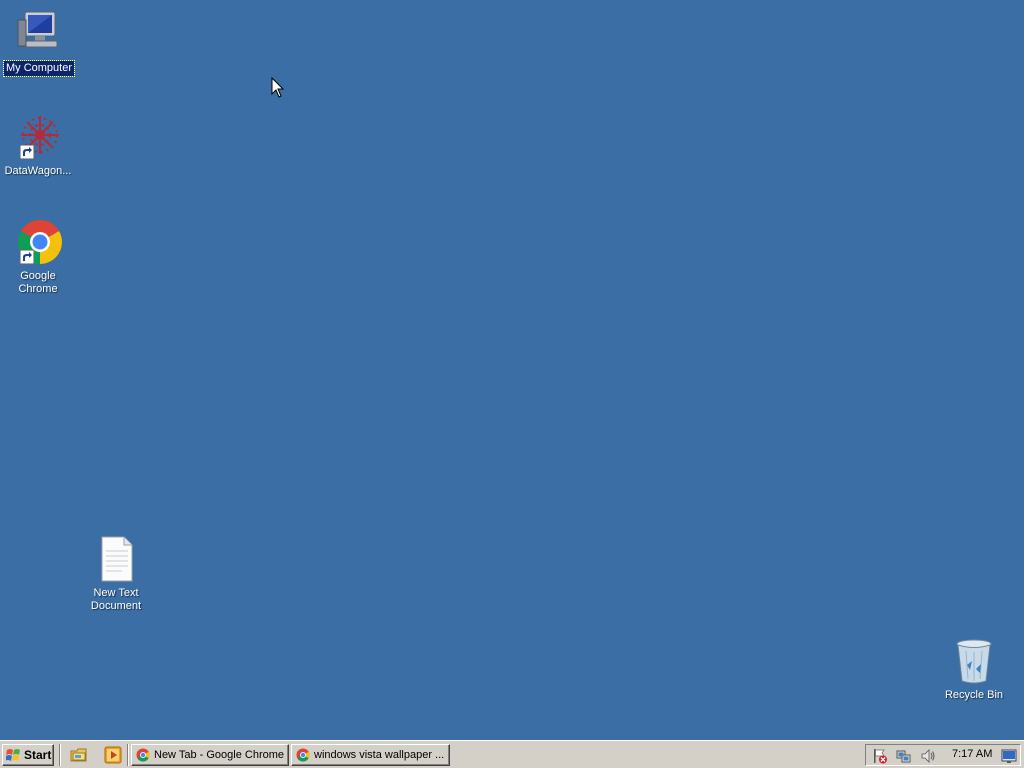 The image size is (1024, 768). Describe the element at coordinates (38, 282) in the screenshot. I see `desktop-icon-label: Google Chrome` at that location.